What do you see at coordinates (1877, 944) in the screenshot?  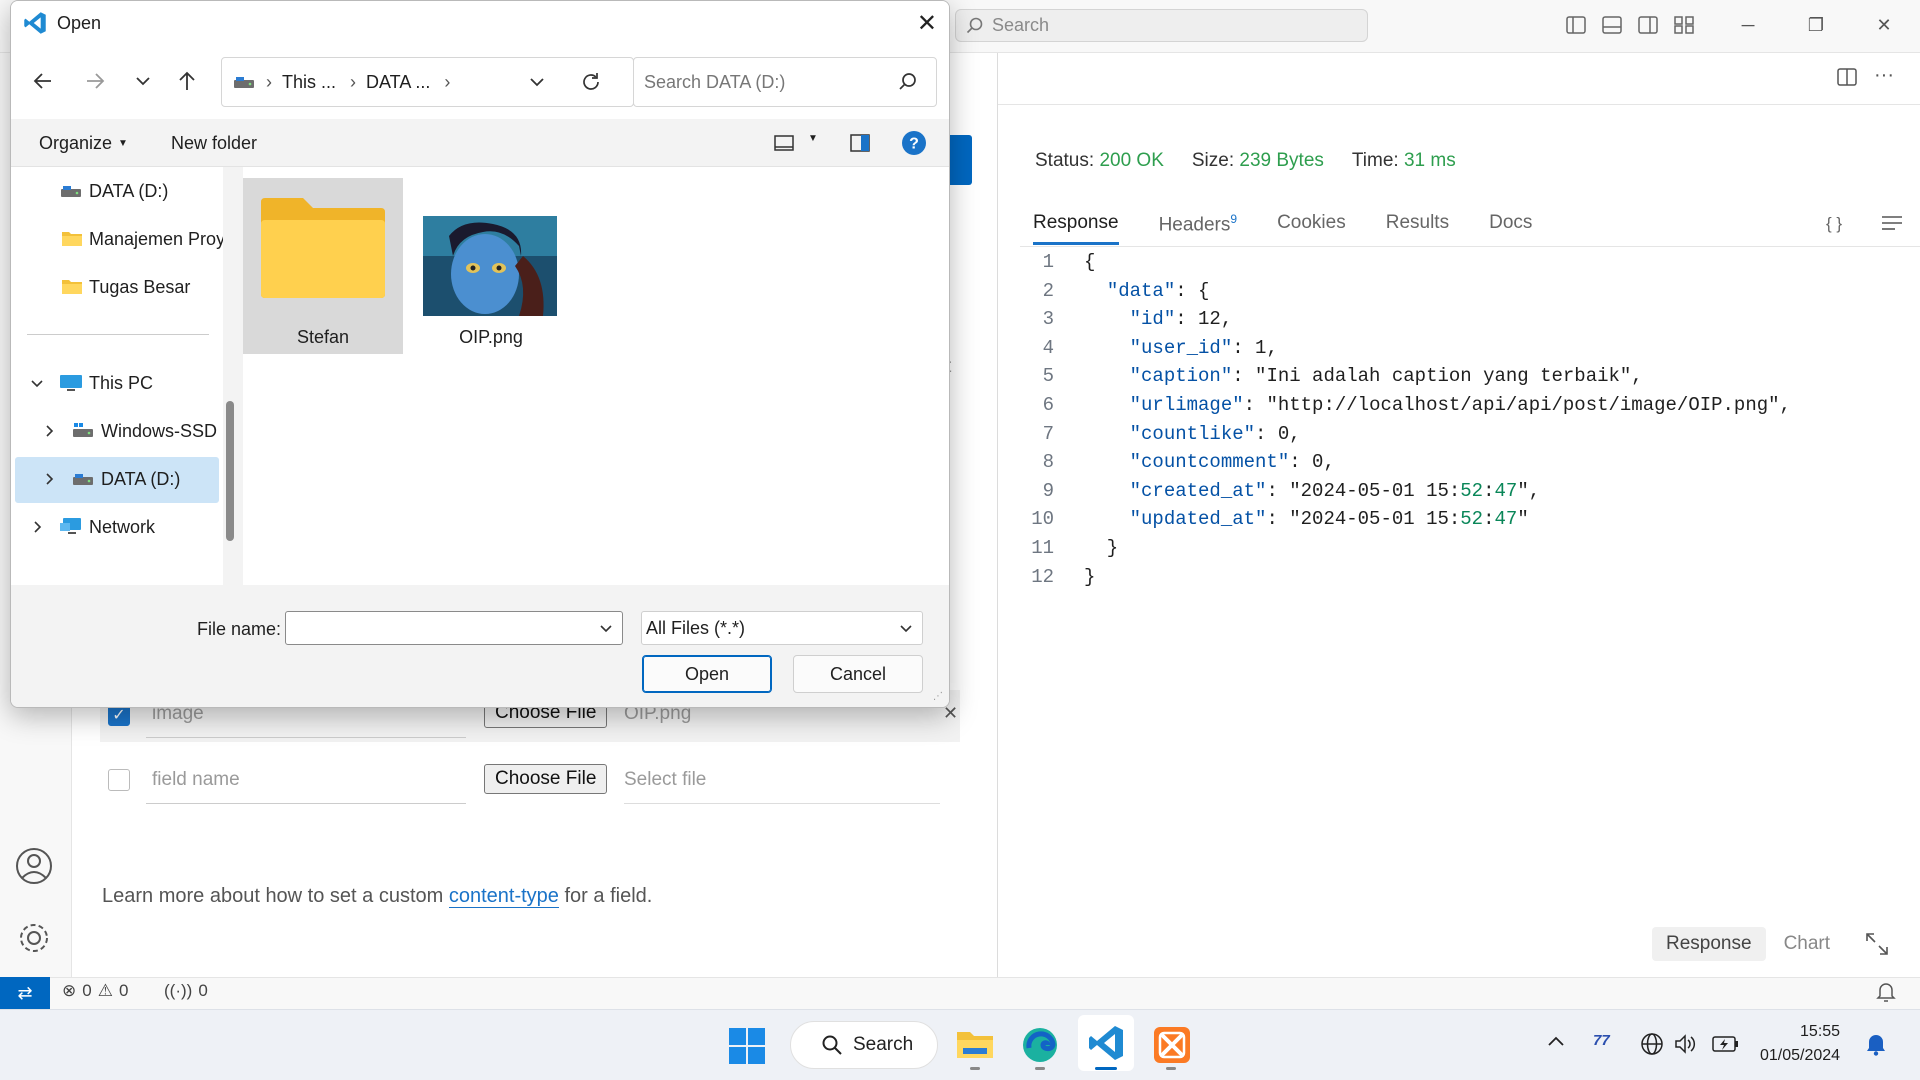 I see `expand-icon` at bounding box center [1877, 944].